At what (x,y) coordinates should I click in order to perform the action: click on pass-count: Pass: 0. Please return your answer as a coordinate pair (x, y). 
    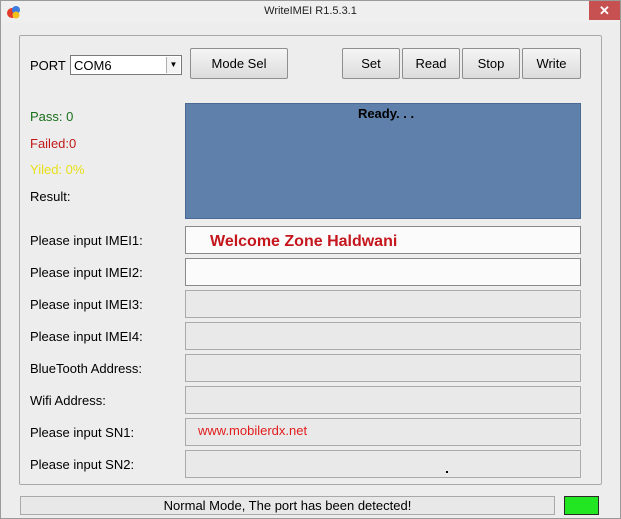
    Looking at the image, I should click on (52, 116).